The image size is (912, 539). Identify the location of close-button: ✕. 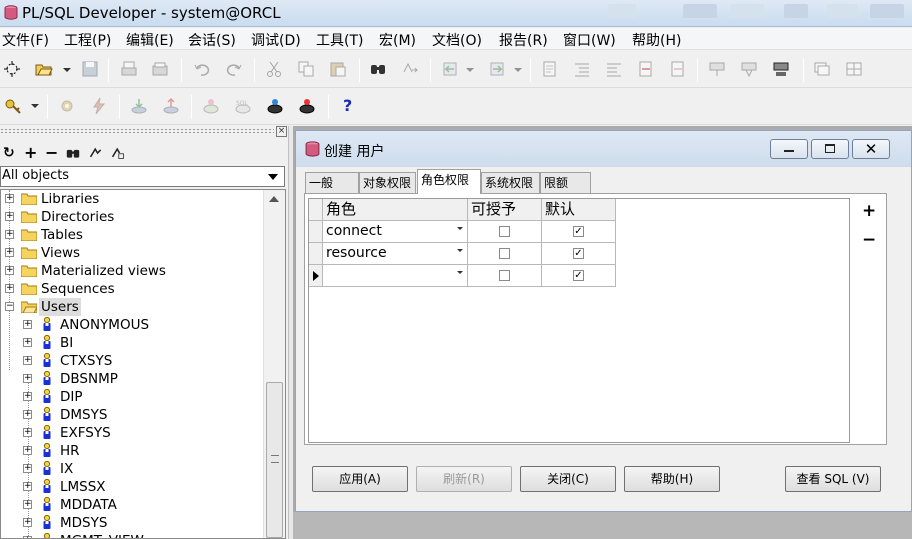
(871, 149).